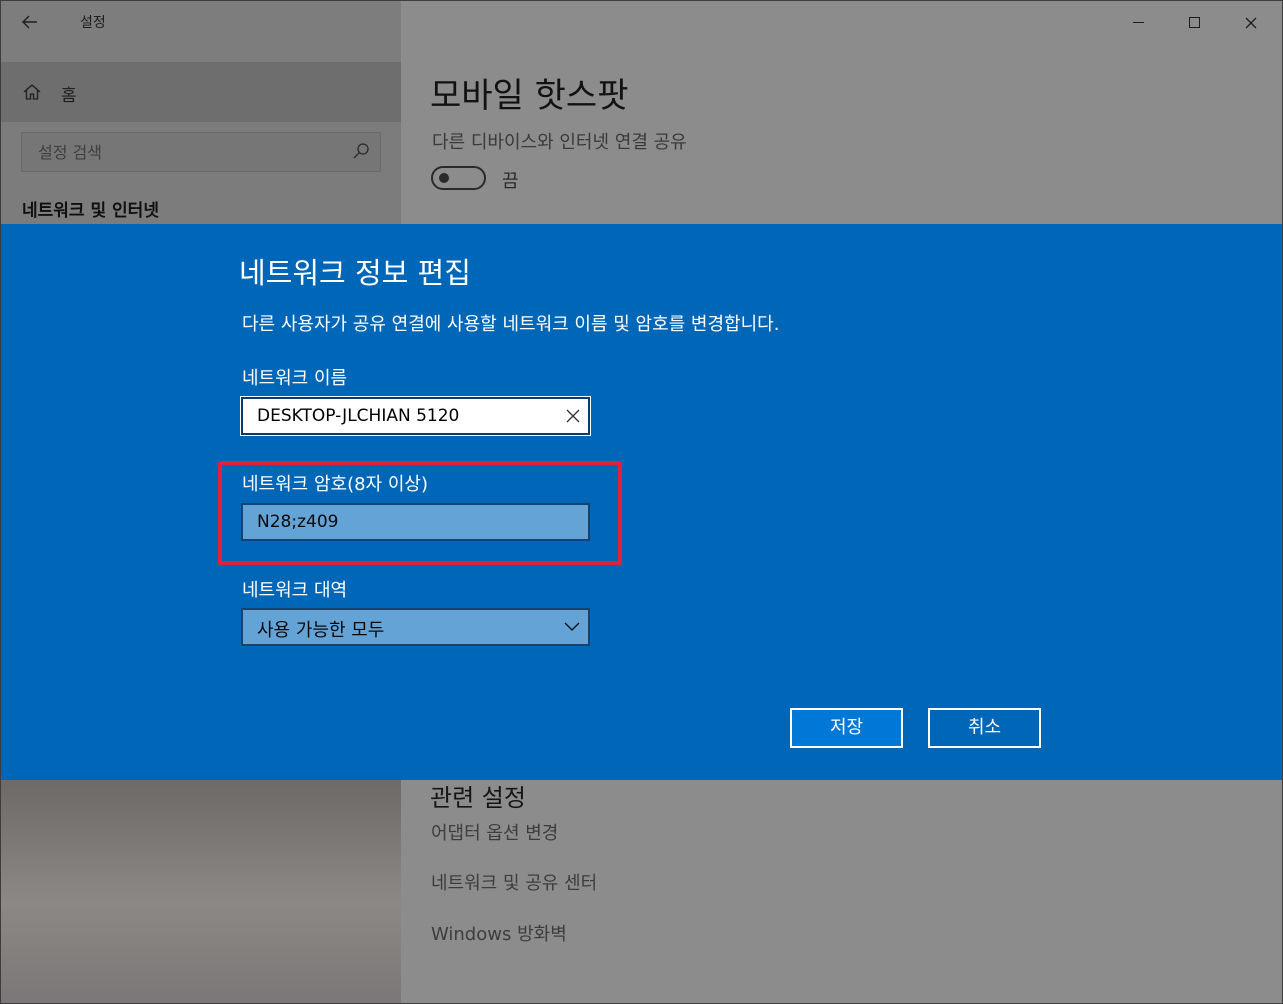 The width and height of the screenshot is (1283, 1004). What do you see at coordinates (295, 590) in the screenshot?
I see `network-band-label: 네트워크 대역` at bounding box center [295, 590].